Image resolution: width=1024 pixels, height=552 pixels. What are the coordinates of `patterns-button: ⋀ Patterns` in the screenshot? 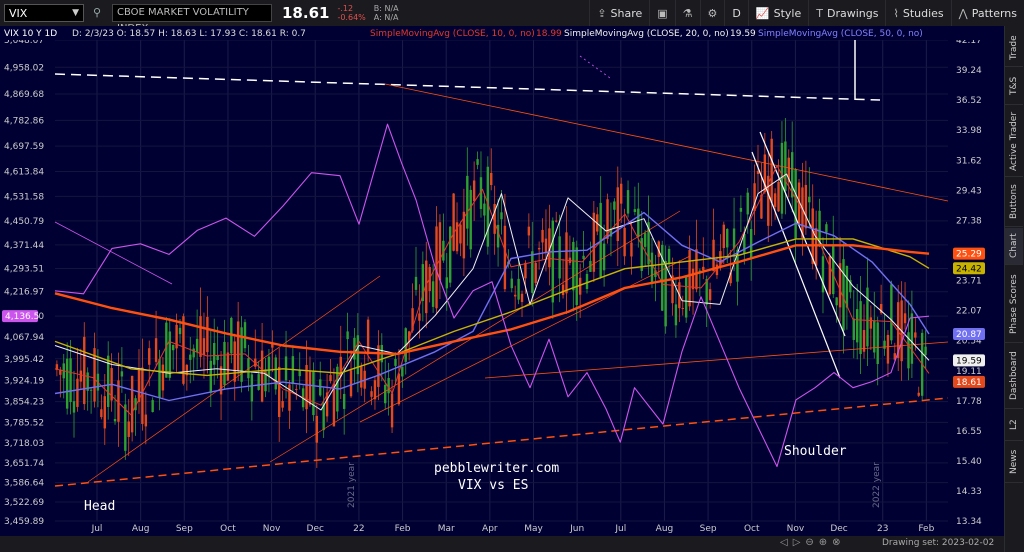 It's located at (987, 13).